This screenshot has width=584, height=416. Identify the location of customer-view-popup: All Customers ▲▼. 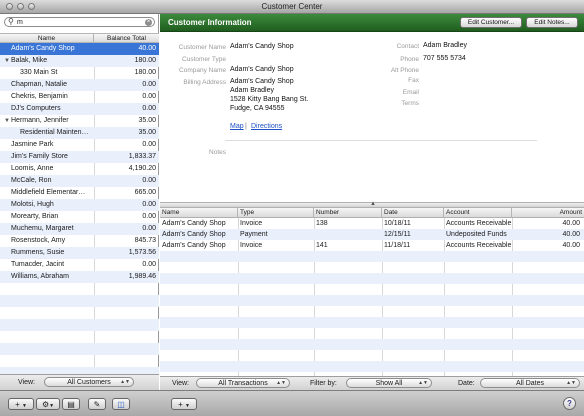
(89, 382).